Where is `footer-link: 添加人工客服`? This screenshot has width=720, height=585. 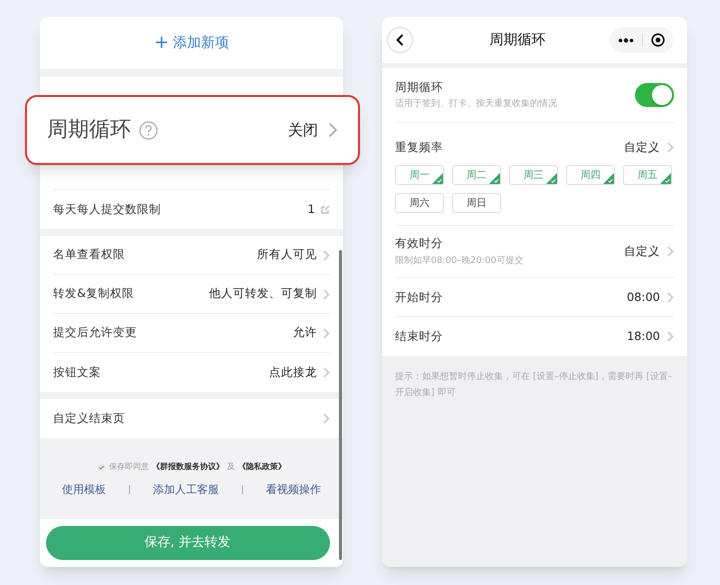
footer-link: 添加人工客服 is located at coordinates (186, 490).